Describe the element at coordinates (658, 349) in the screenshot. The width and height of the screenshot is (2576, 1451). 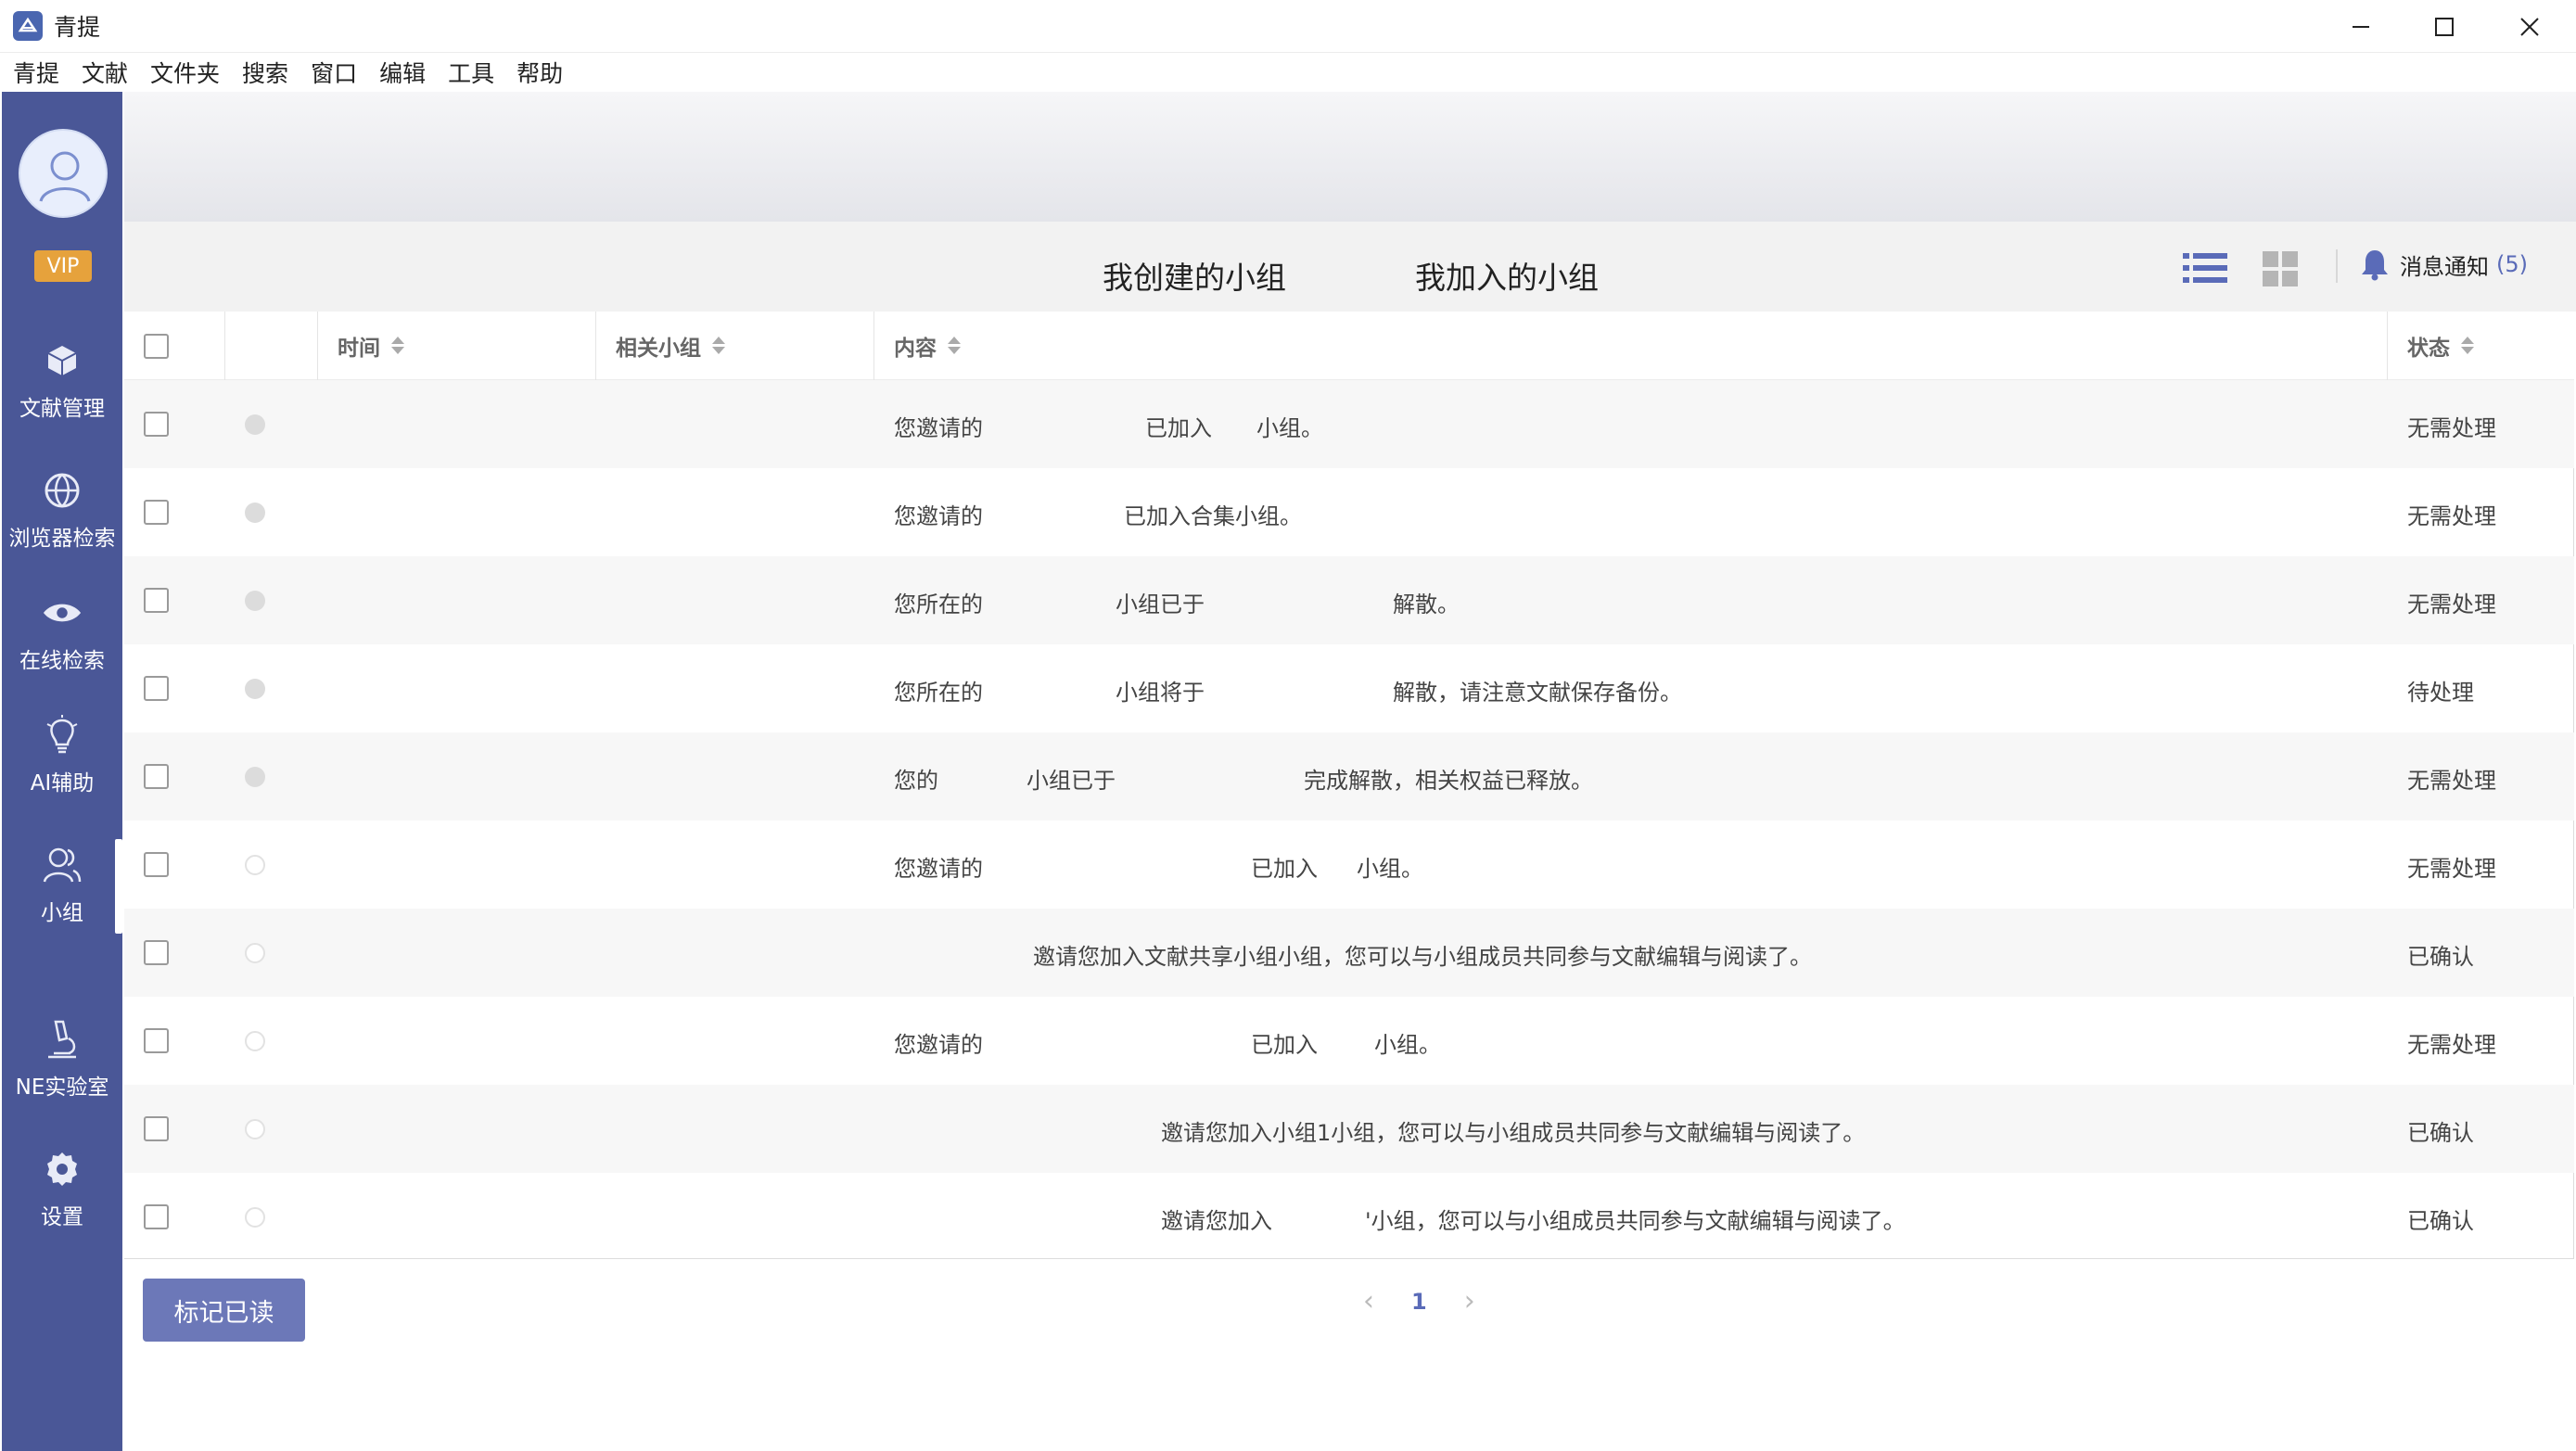
I see `column-header-label: 相关小组` at that location.